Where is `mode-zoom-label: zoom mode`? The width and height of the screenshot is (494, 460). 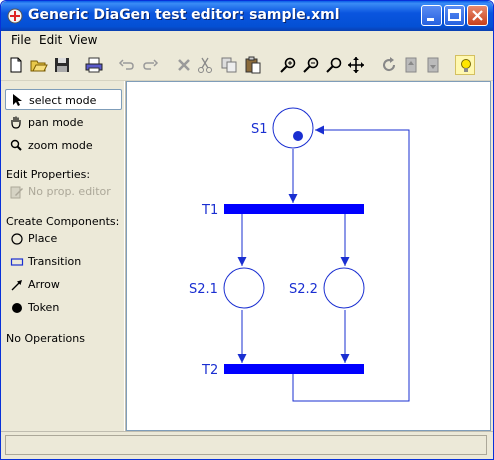 mode-zoom-label: zoom mode is located at coordinates (60, 145).